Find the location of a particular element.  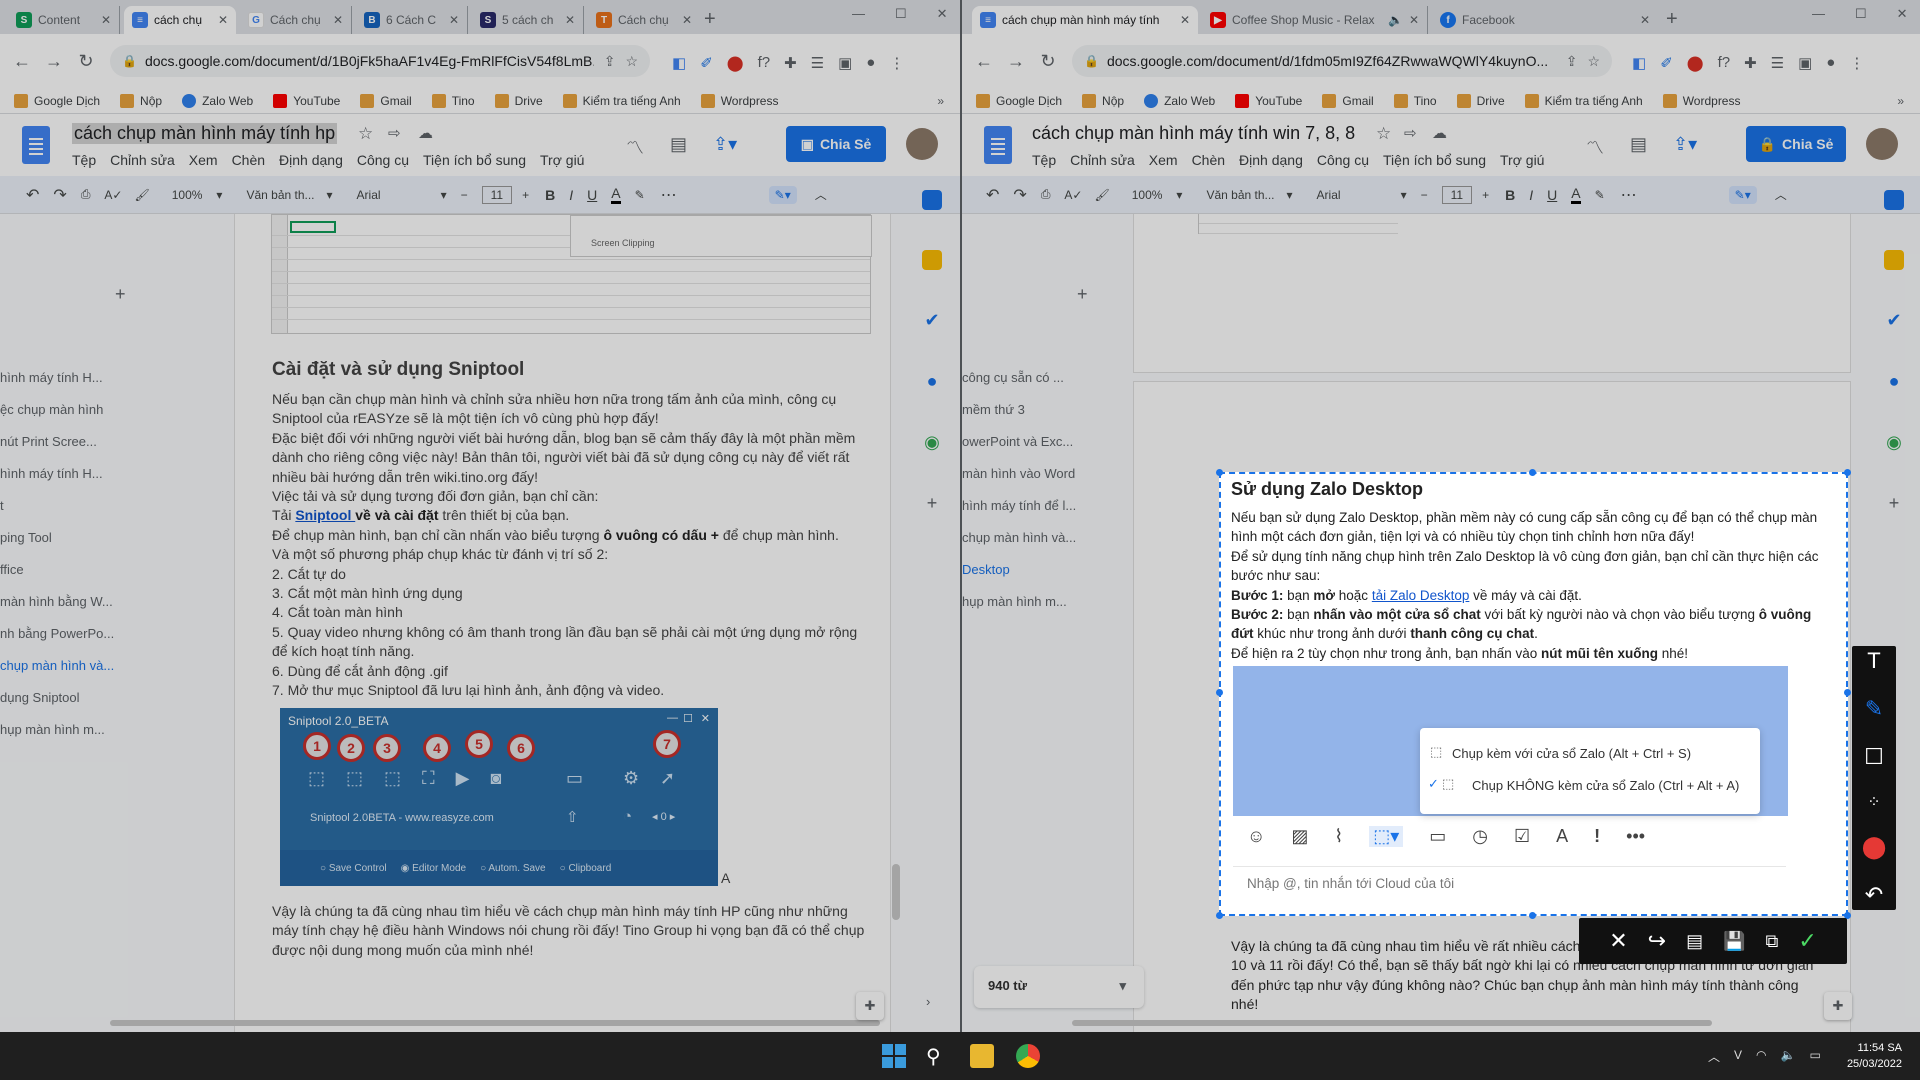

bookmark-nop: Nộp is located at coordinates (1103, 100).